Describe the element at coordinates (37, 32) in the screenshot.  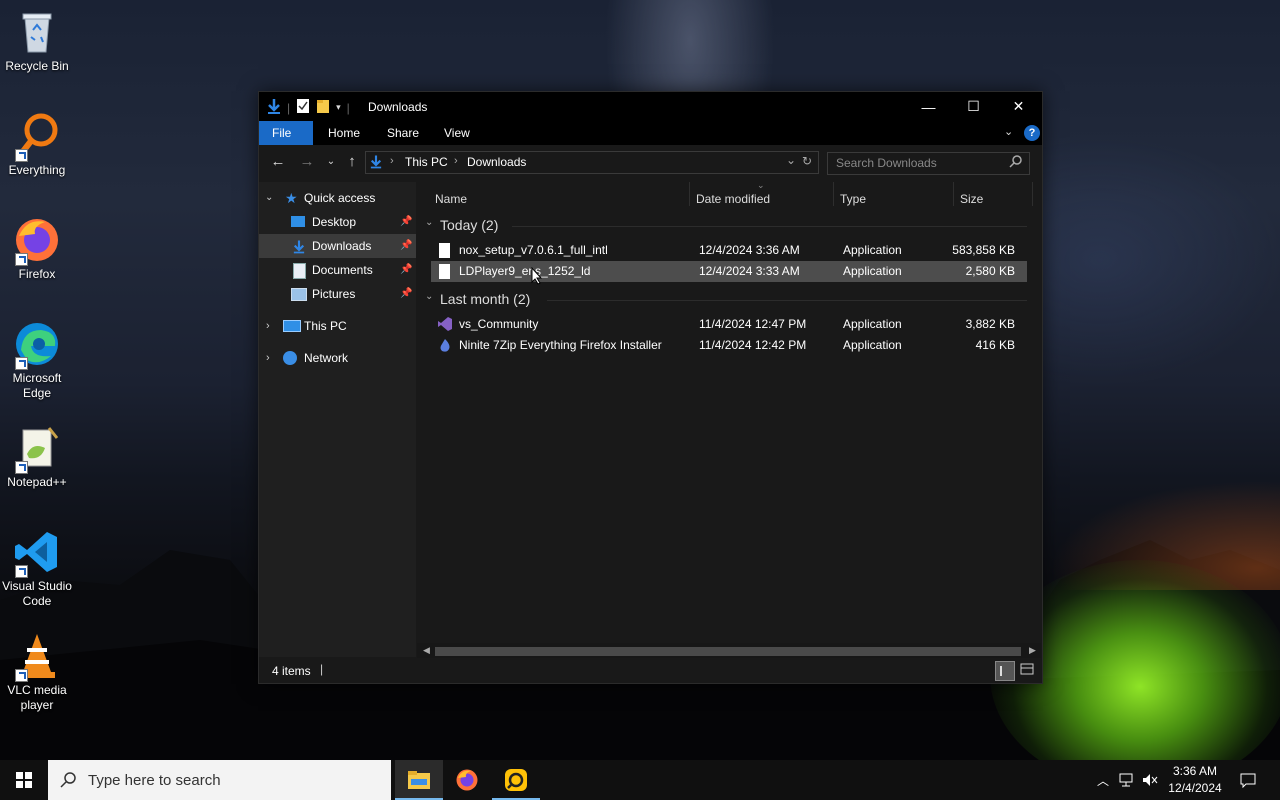
I see `recycle-bin-icon` at that location.